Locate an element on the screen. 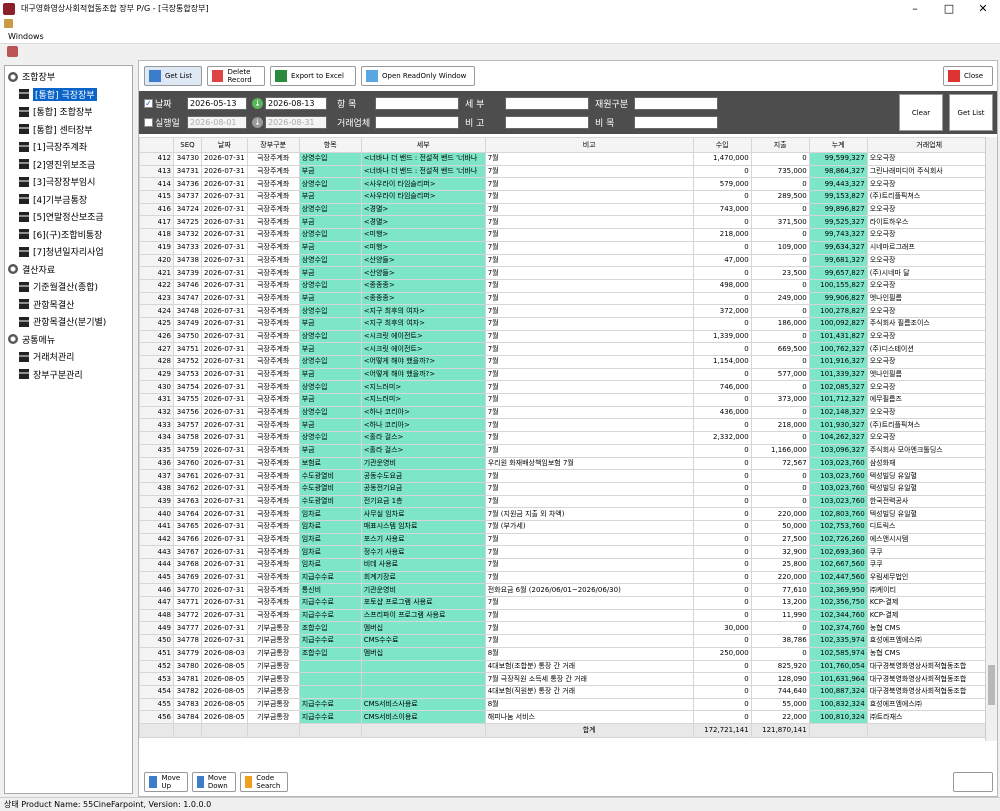 The width and height of the screenshot is (1000, 811). table-cell: 34783 is located at coordinates (187, 704).